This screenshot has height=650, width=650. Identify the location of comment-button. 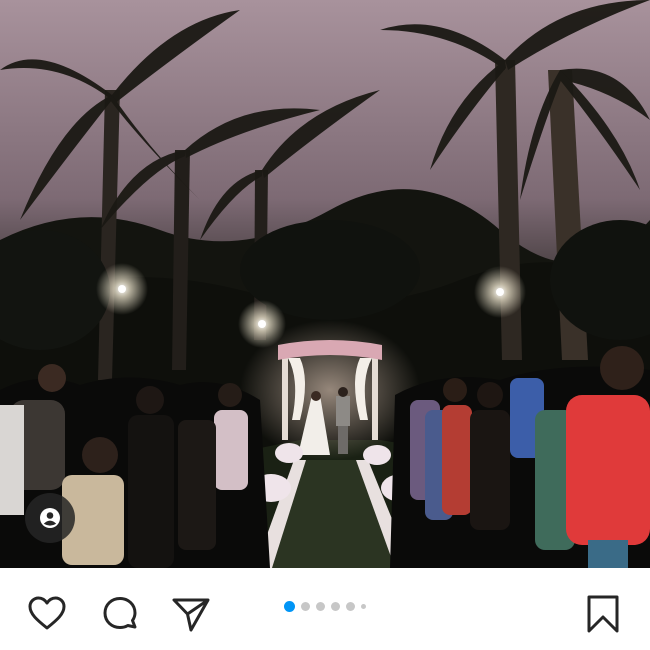
(120, 614).